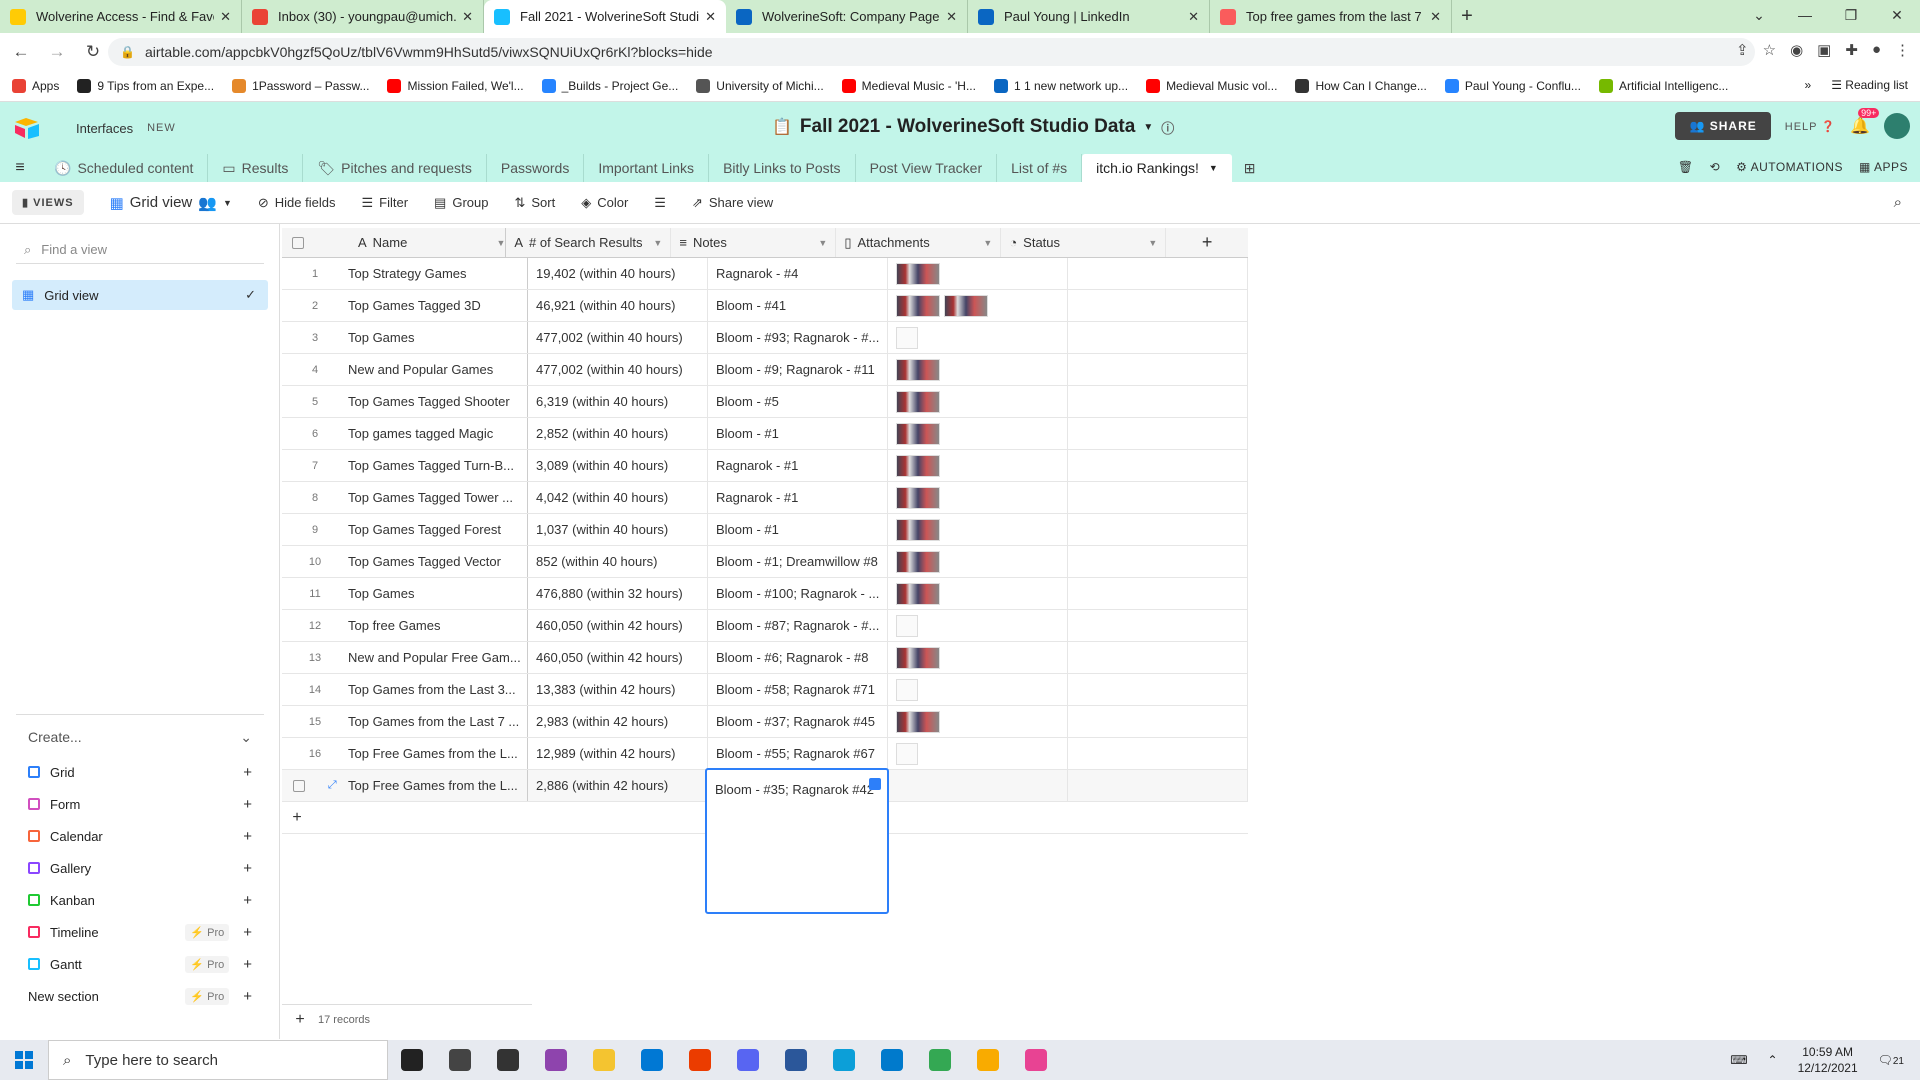 The image size is (1920, 1080). I want to click on views-toggle-button: ▮ VIEWS, so click(48, 202).